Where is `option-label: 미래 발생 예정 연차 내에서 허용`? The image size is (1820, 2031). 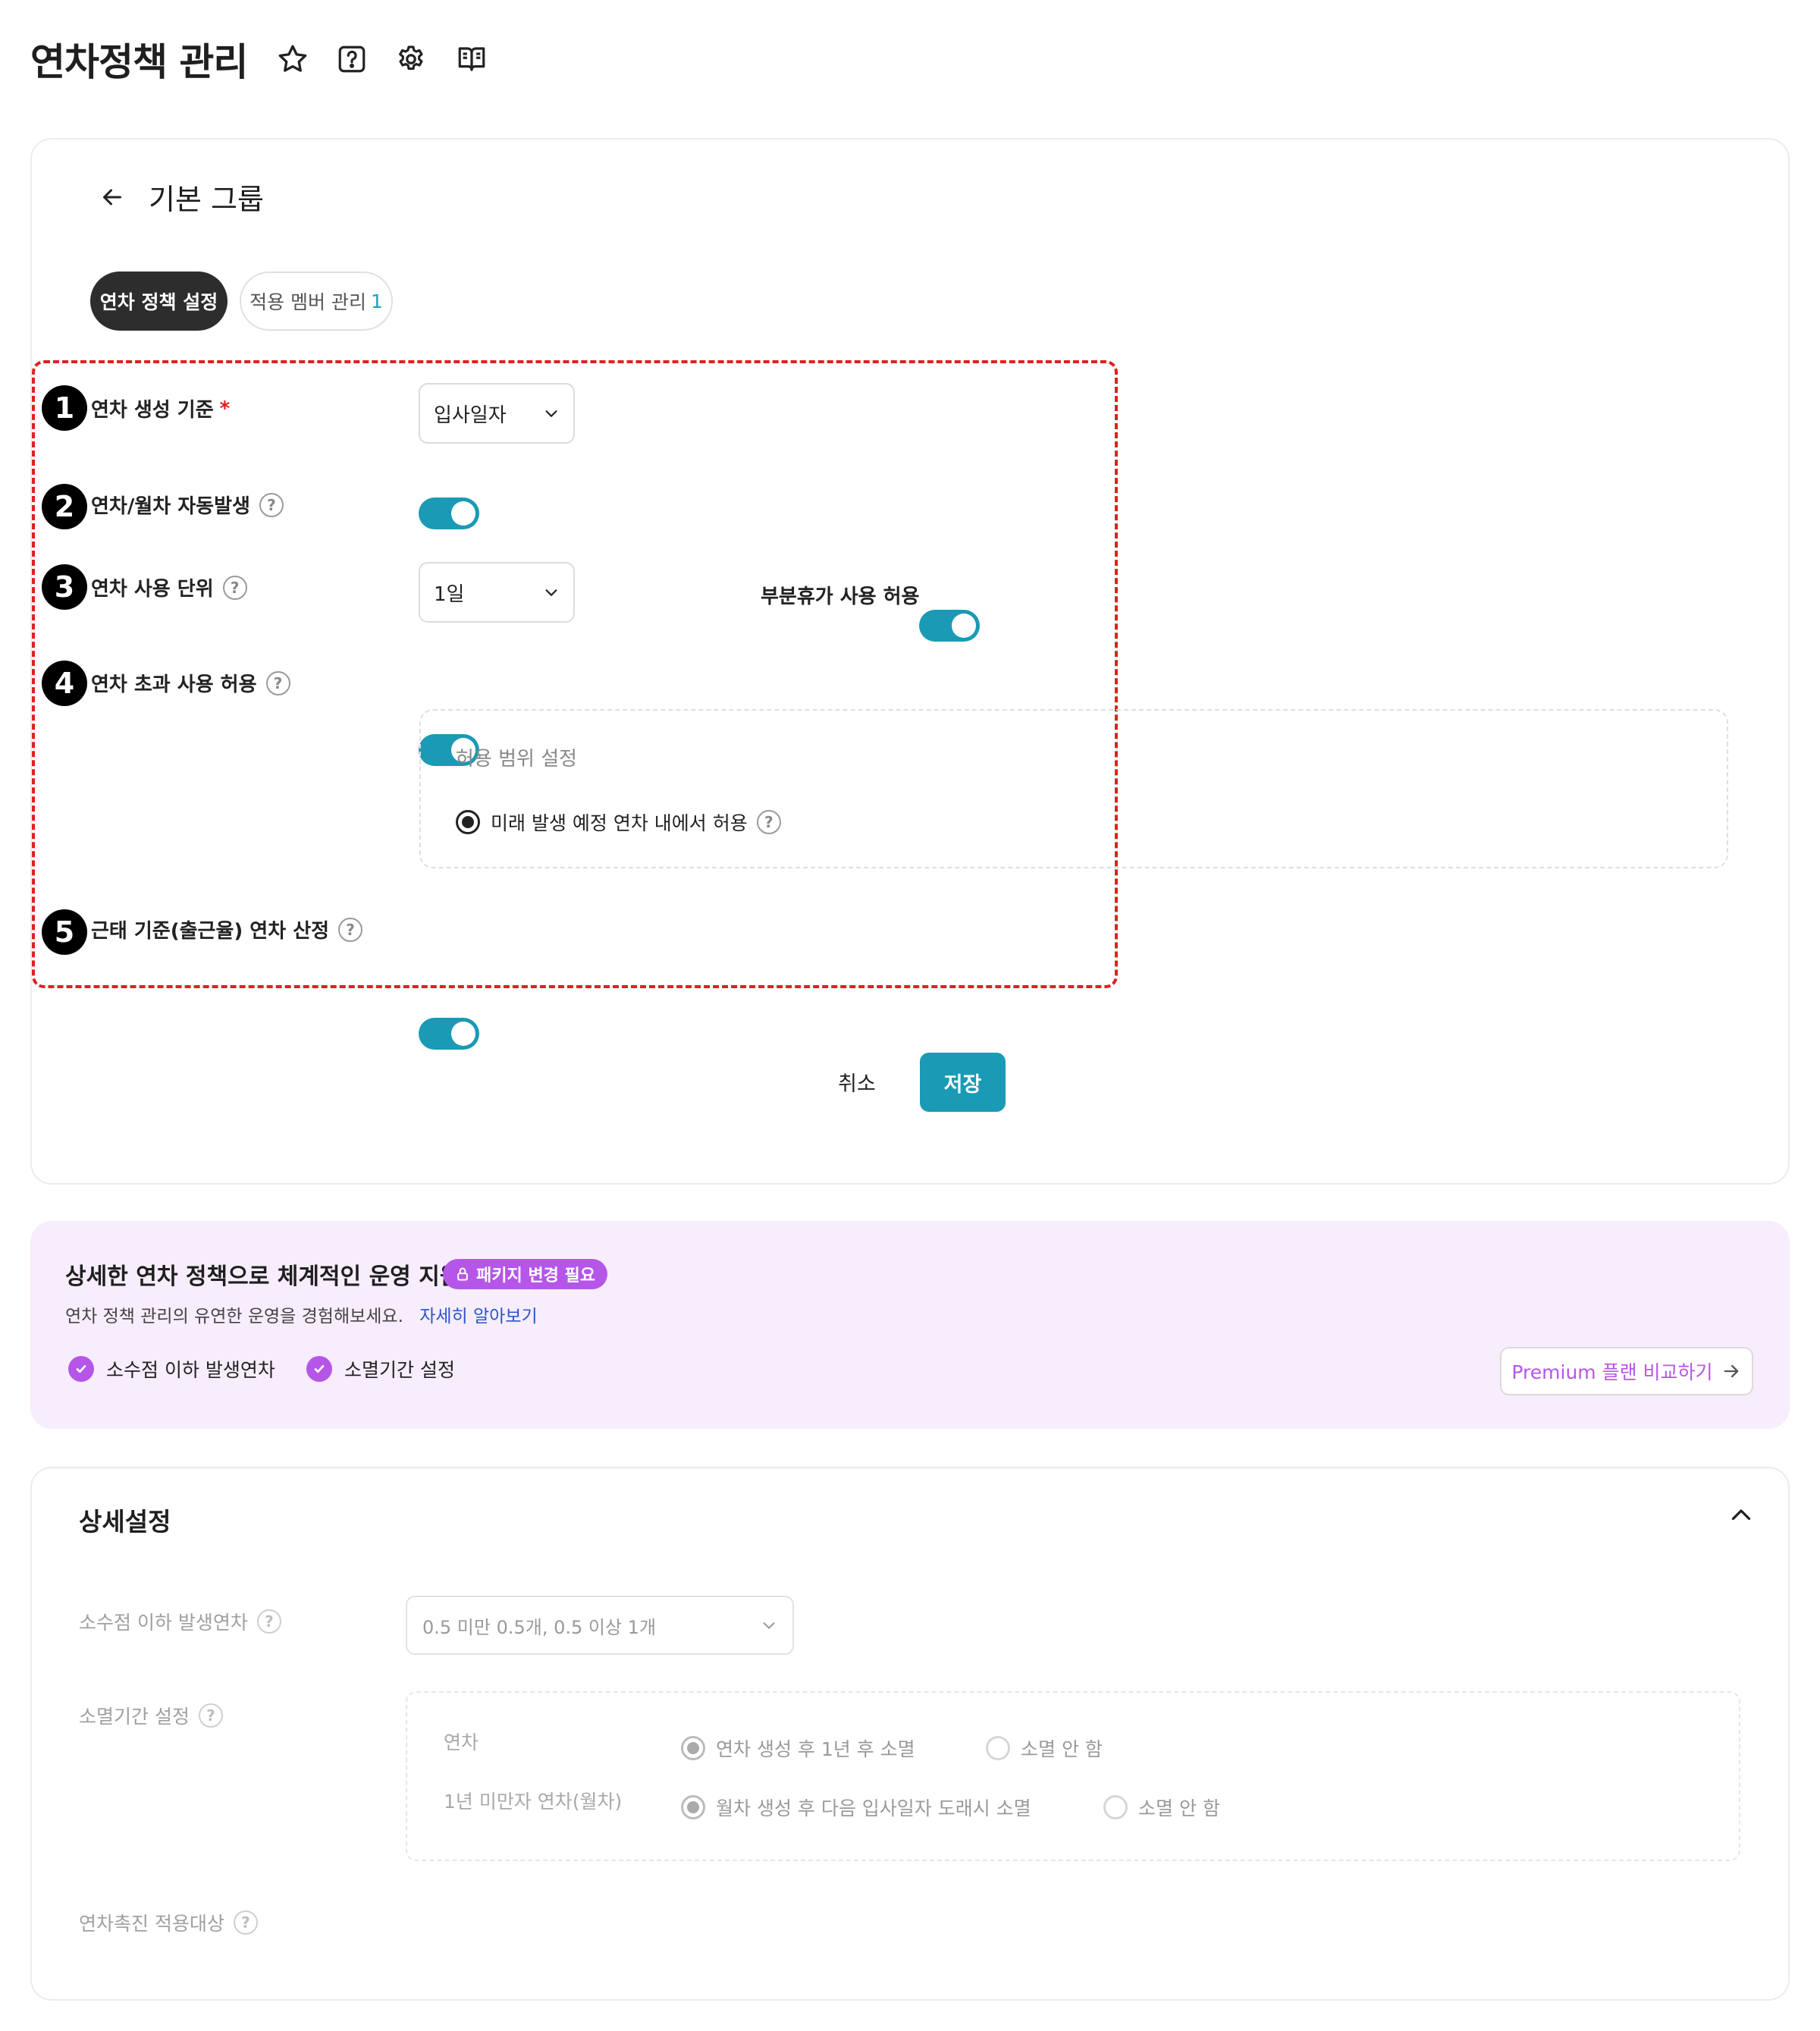
option-label: 미래 발생 예정 연차 내에서 허용 is located at coordinates (619, 823).